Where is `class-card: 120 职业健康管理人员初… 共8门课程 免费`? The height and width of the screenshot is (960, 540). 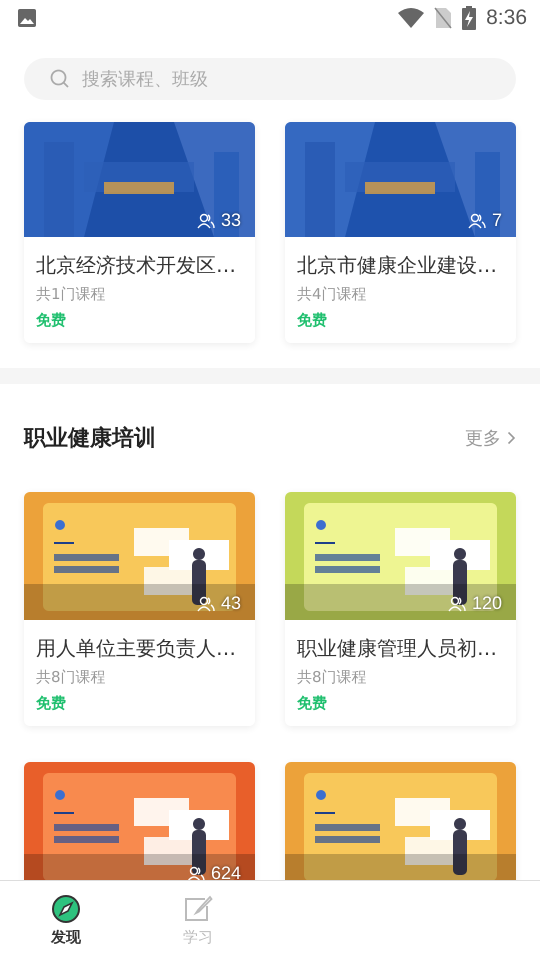 class-card: 120 职业健康管理人员初… 共8门课程 免费 is located at coordinates (400, 609).